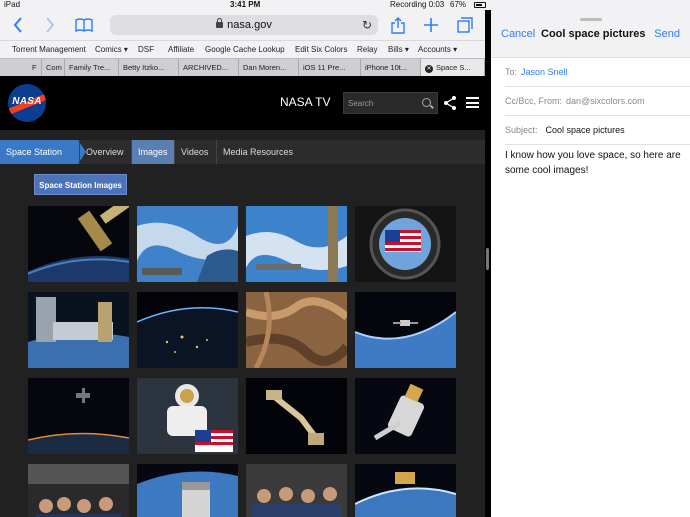 The image size is (690, 517). I want to click on battery-percent: 67%, so click(458, 4).